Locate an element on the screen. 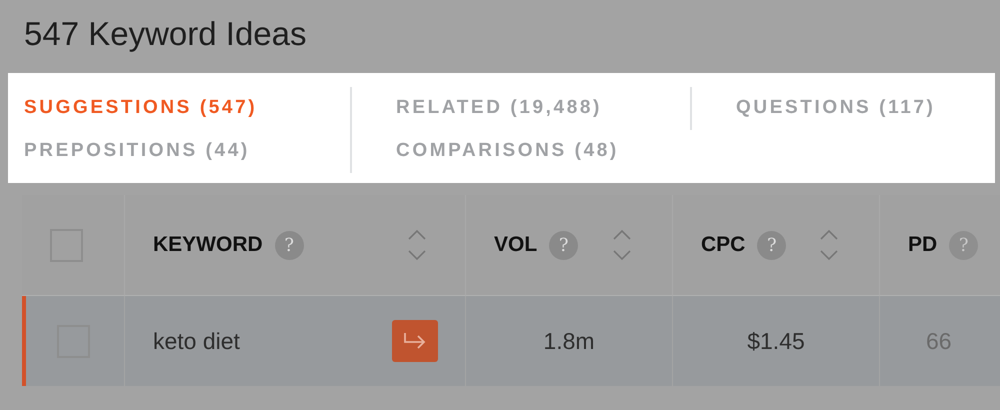 The width and height of the screenshot is (1000, 410). column-header: CPC ? is located at coordinates (776, 245).